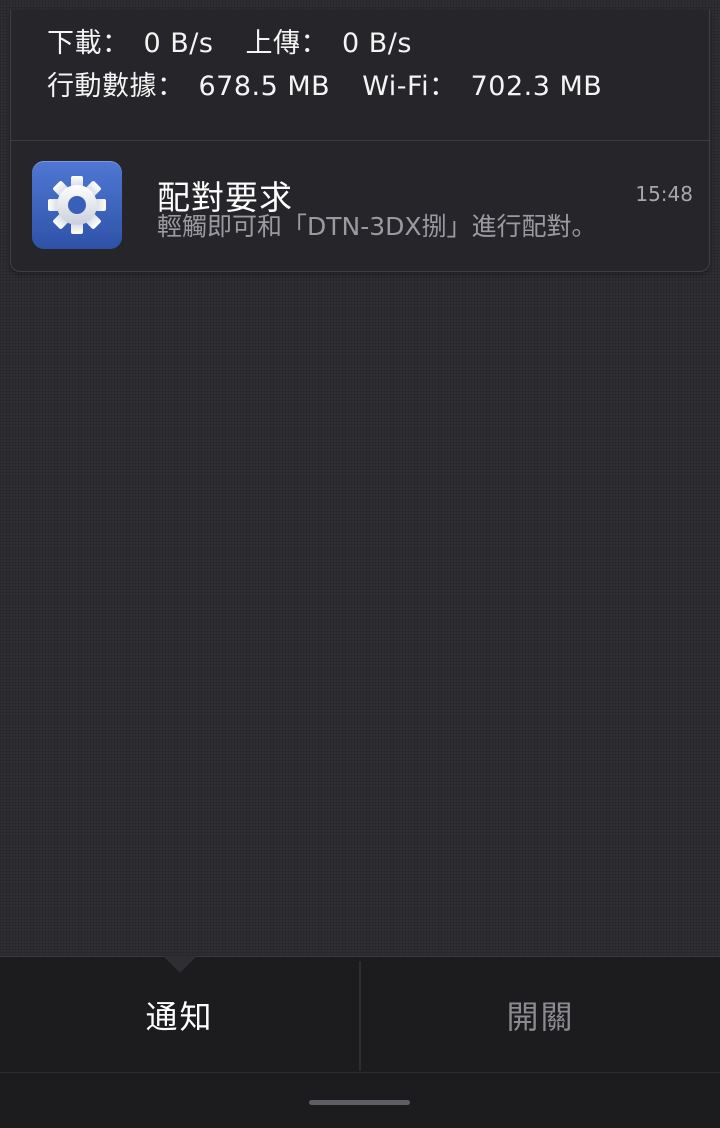 This screenshot has width=720, height=1128. Describe the element at coordinates (359, 1102) in the screenshot. I see `drag-handle` at that location.